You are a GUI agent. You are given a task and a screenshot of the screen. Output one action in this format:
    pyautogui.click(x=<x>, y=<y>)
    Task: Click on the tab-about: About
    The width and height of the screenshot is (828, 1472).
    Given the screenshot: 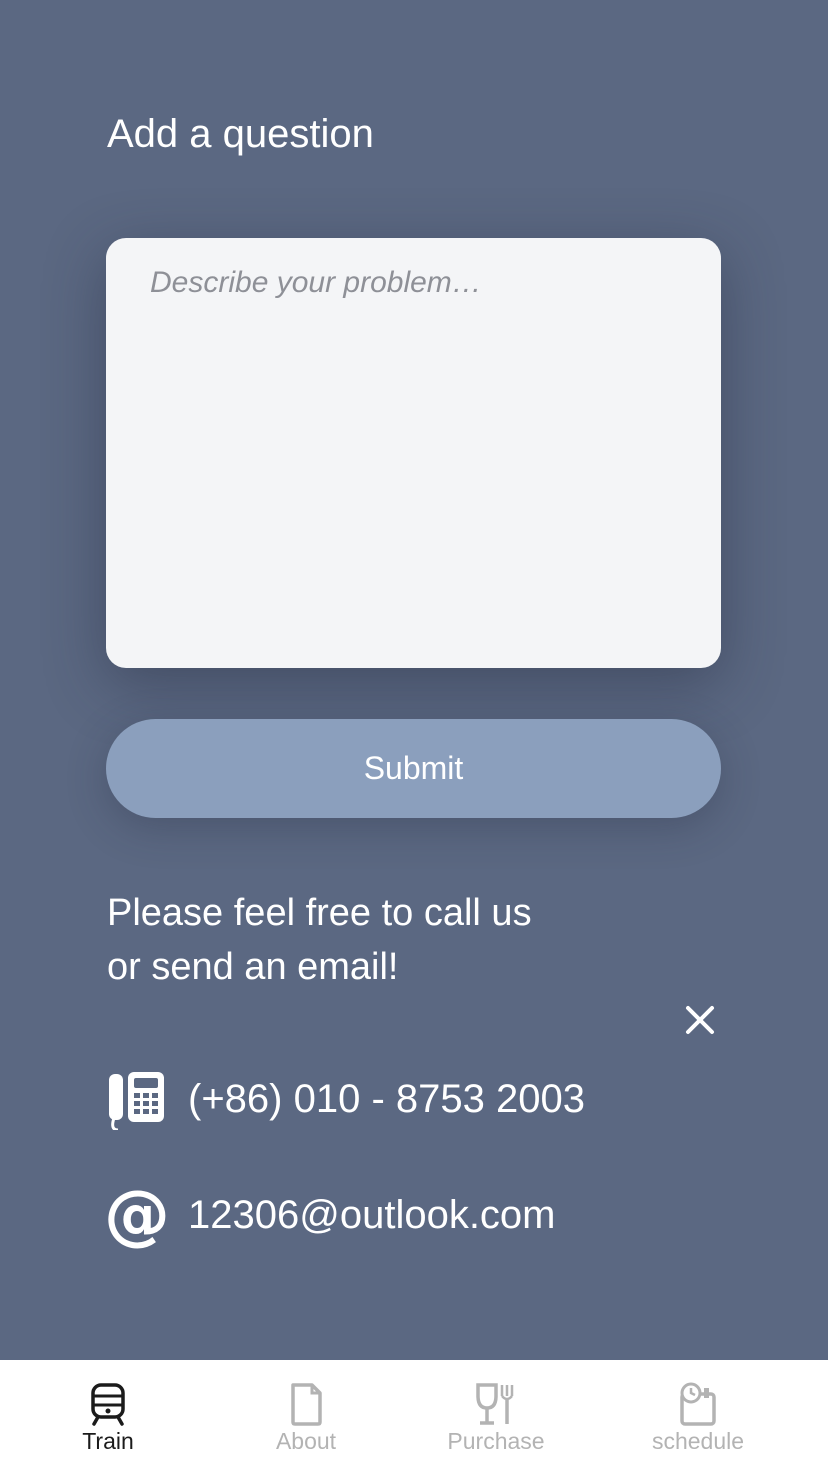 What is the action you would take?
    pyautogui.click(x=306, y=1416)
    